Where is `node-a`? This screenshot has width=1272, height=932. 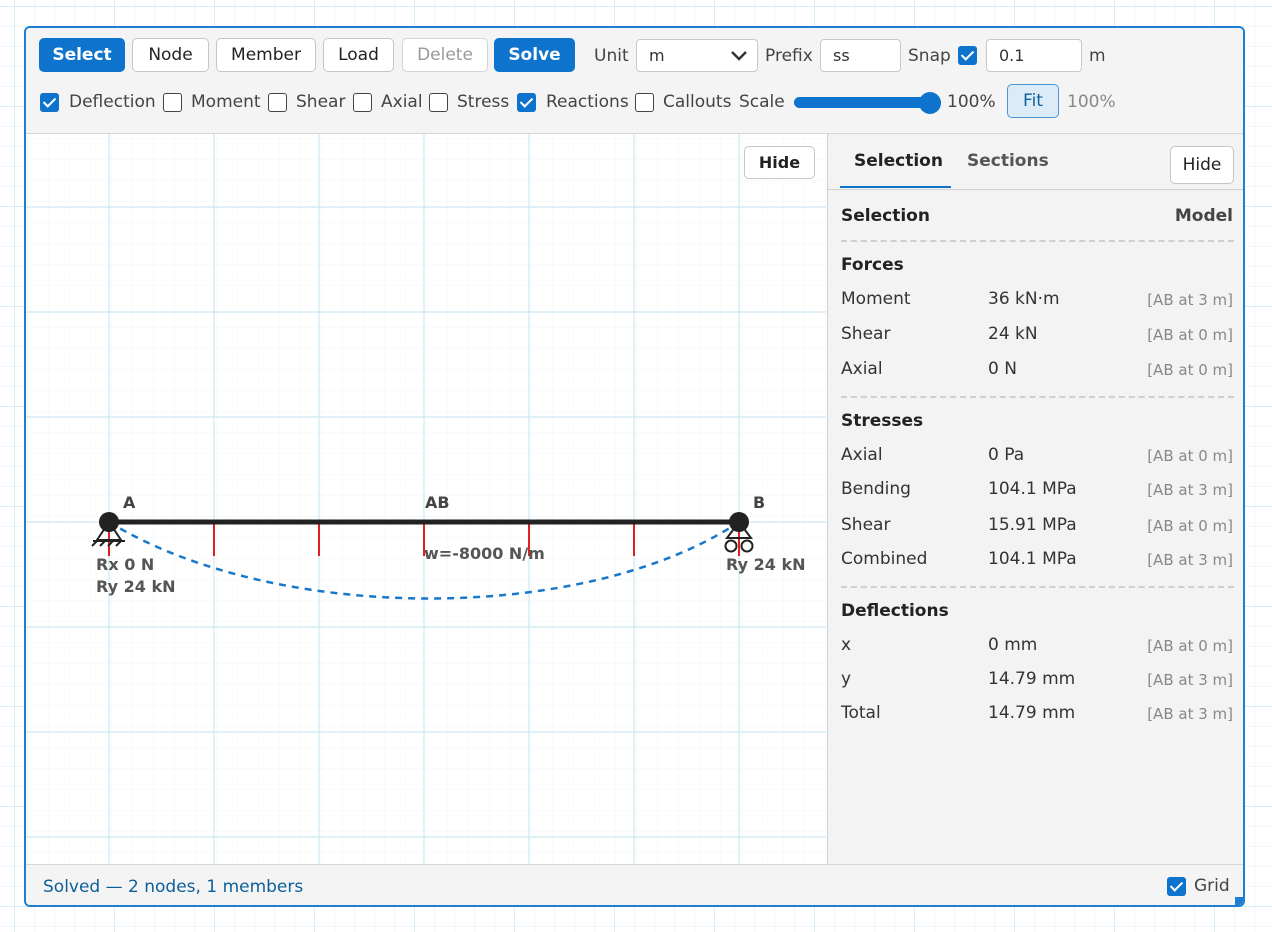
node-a is located at coordinates (109, 522).